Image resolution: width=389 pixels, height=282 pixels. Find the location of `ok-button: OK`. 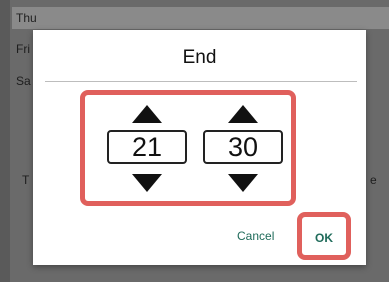

ok-button: OK is located at coordinates (324, 238).